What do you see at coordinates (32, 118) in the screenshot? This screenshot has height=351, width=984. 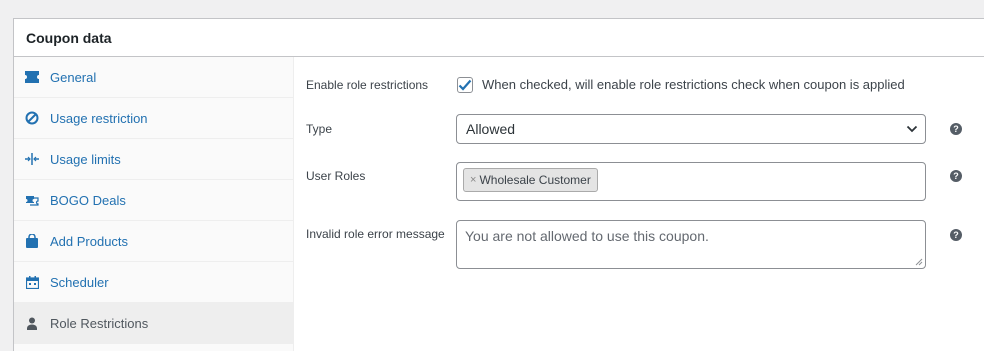 I see `block-icon` at bounding box center [32, 118].